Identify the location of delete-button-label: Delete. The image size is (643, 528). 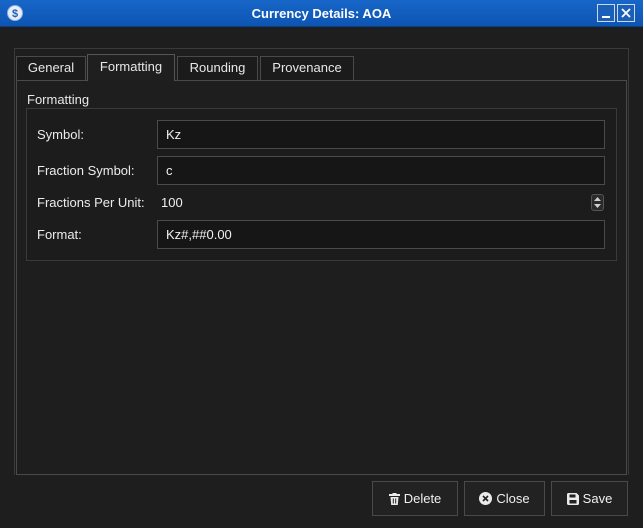
(422, 498).